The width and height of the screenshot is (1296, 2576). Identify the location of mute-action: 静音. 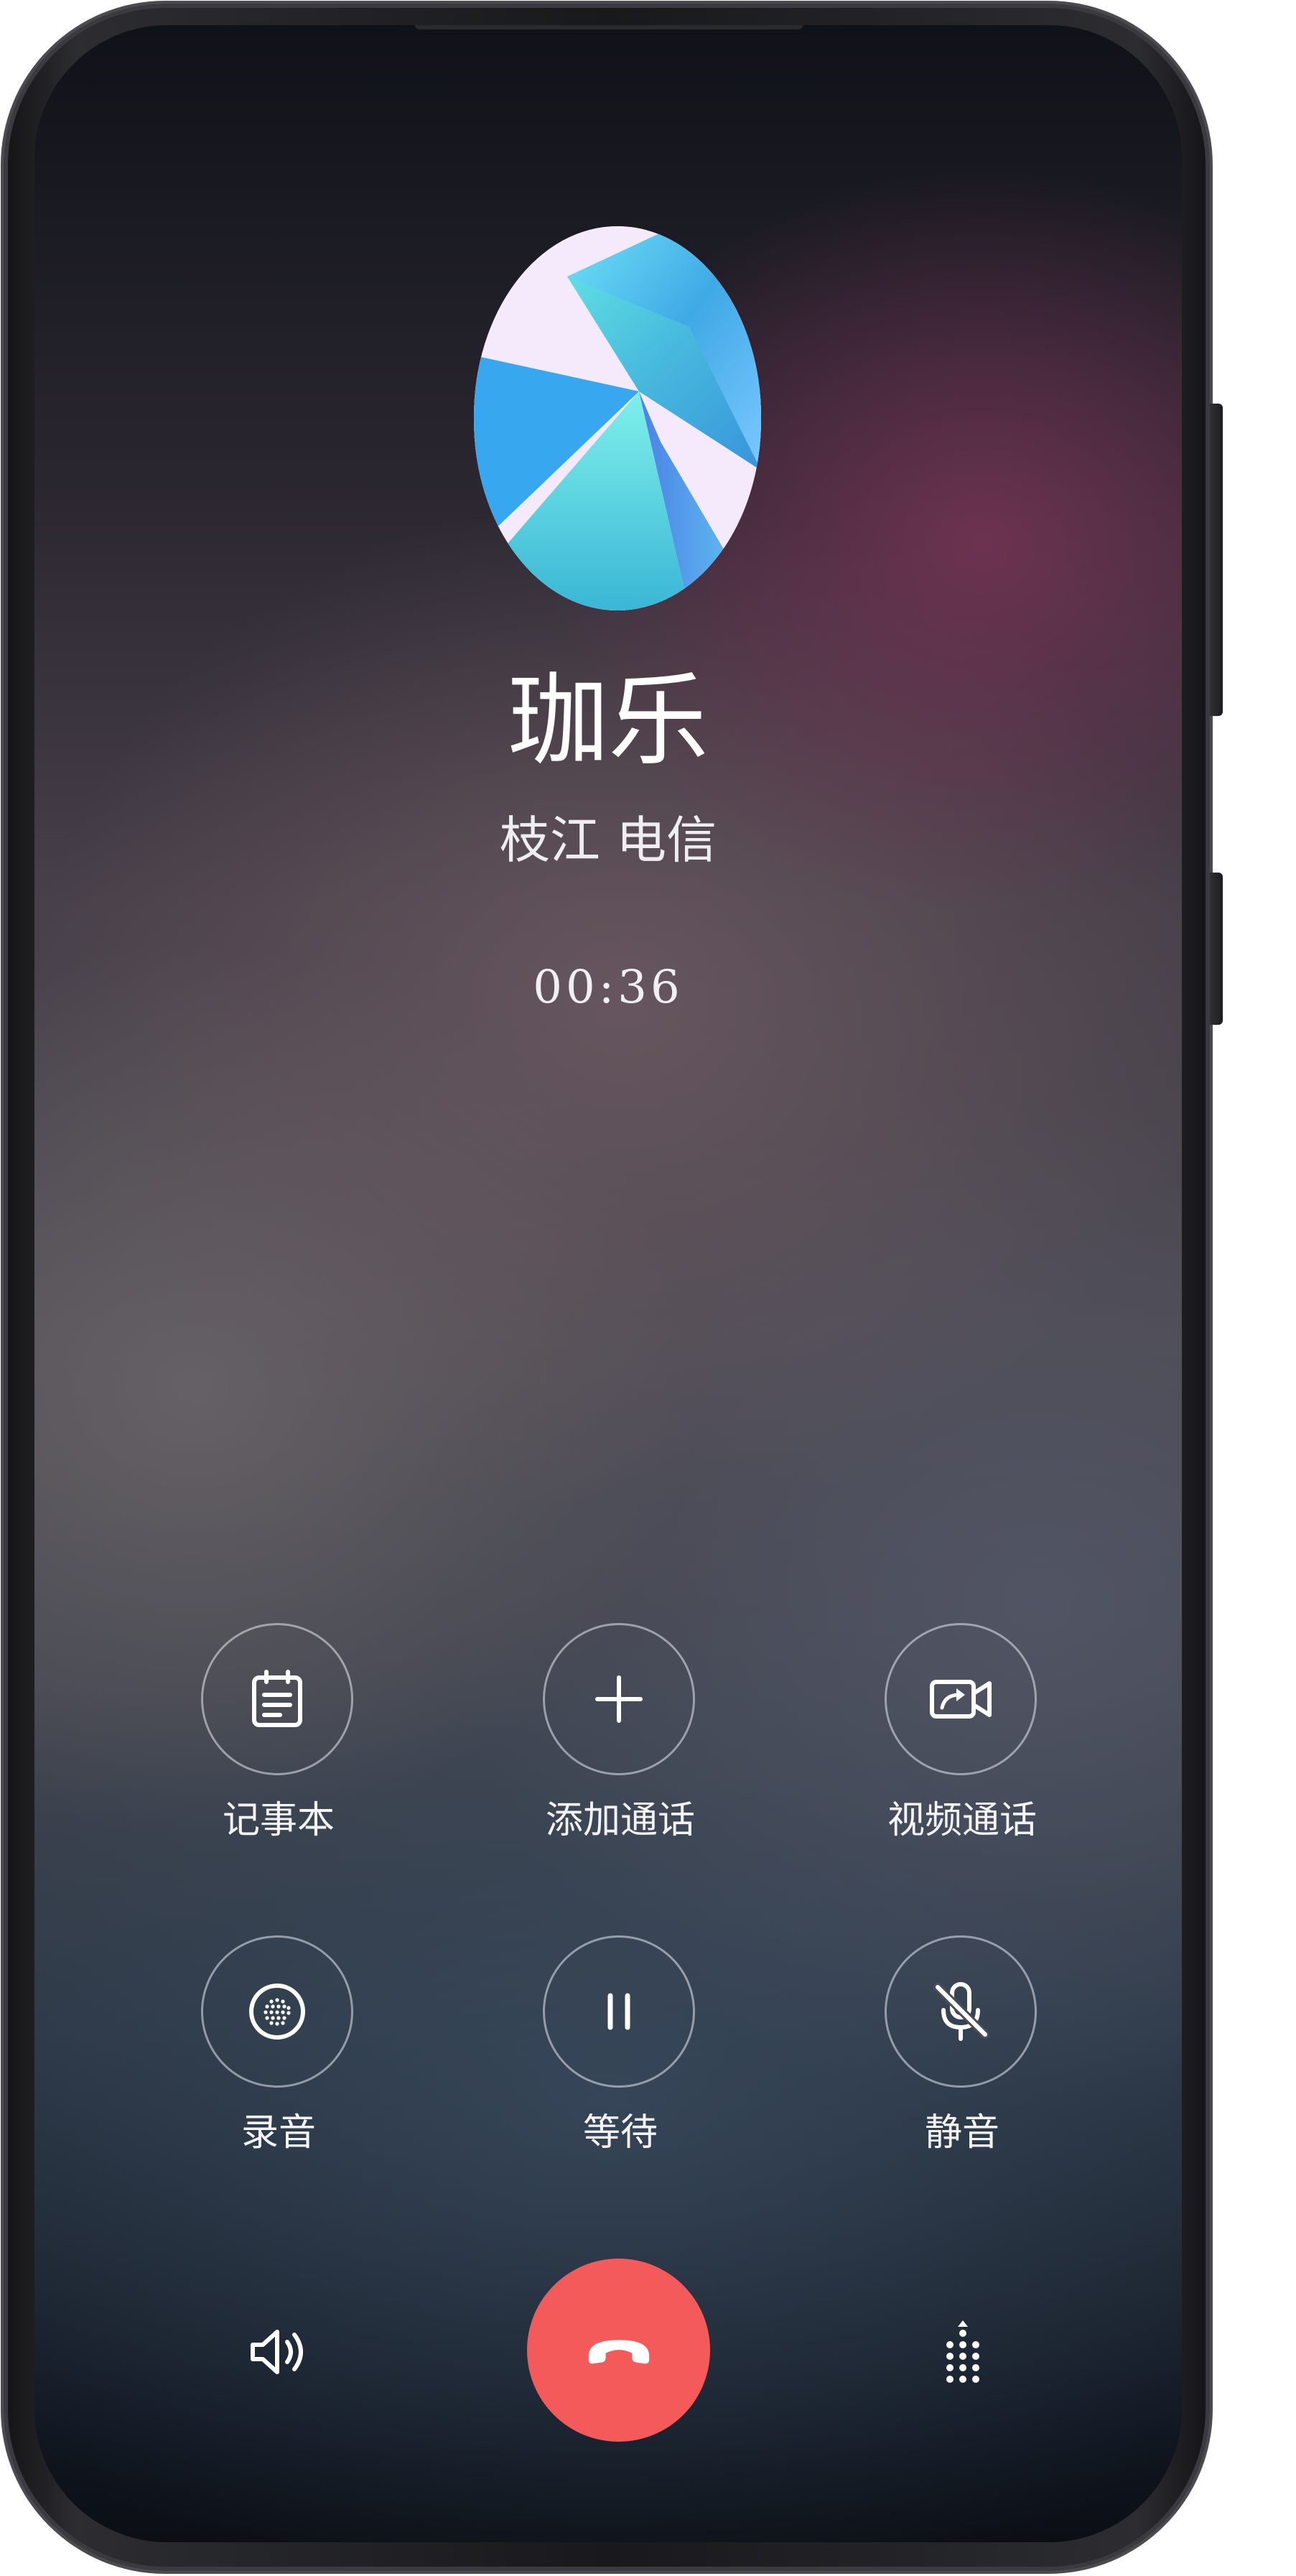
(962, 2050).